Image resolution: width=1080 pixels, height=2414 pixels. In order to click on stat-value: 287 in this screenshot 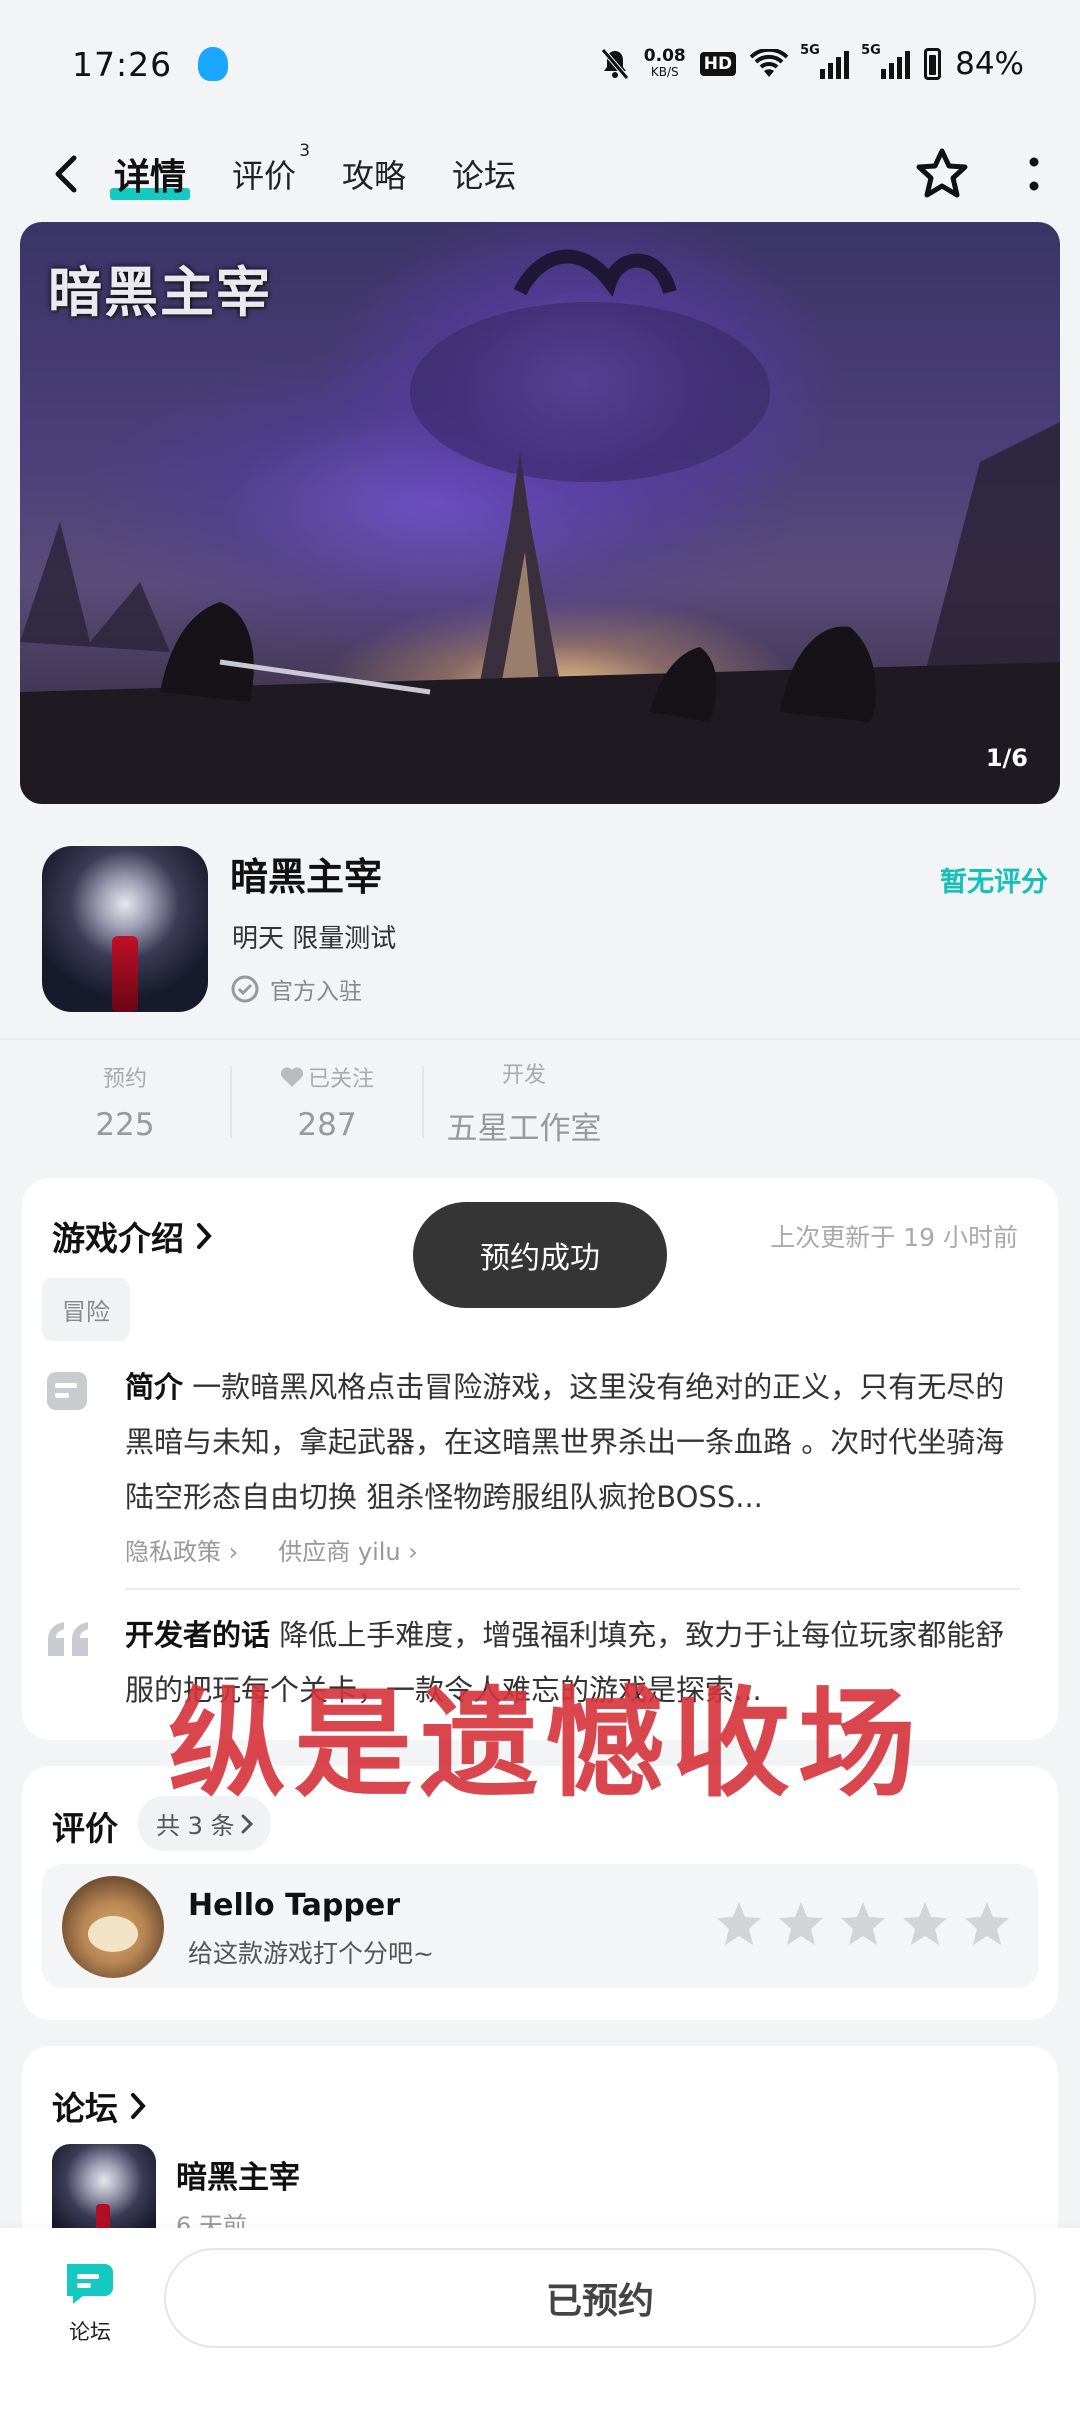, I will do `click(327, 1125)`.